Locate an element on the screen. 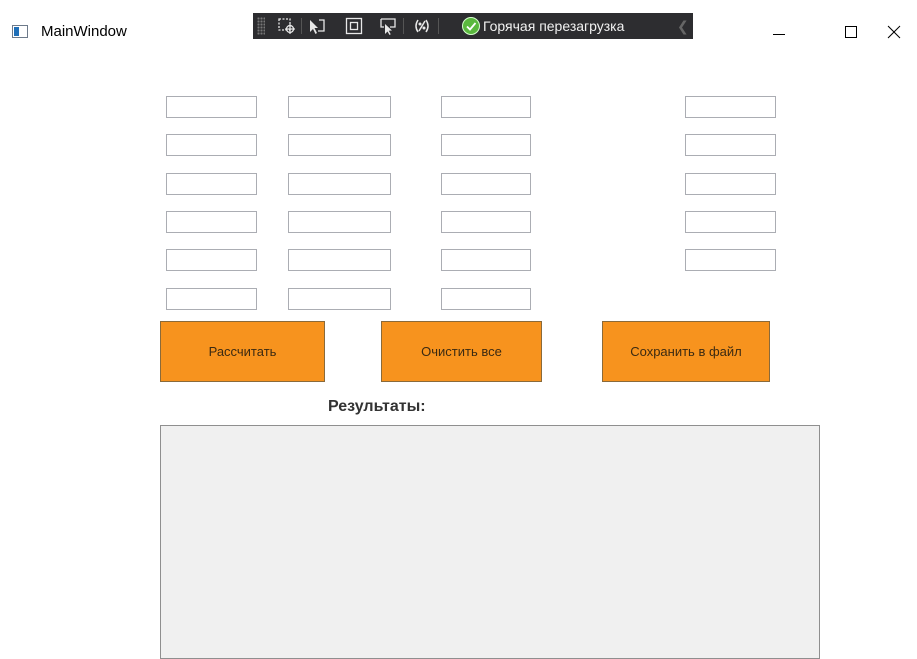 The image size is (917, 659). debug-toolbar: Горячая перезагрузка ❮ is located at coordinates (473, 26).